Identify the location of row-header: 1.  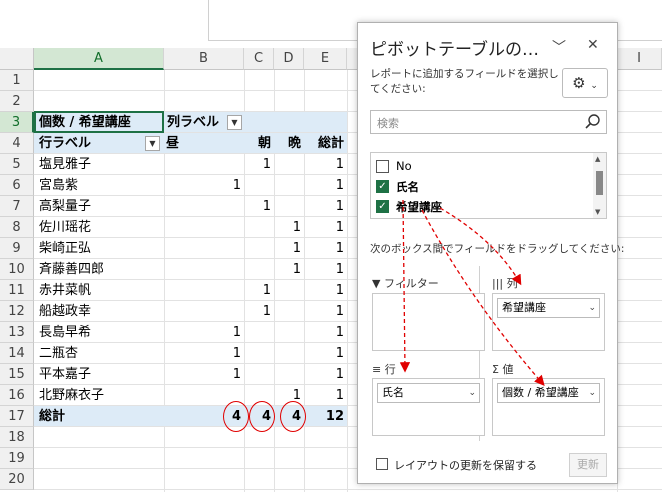
(17, 80).